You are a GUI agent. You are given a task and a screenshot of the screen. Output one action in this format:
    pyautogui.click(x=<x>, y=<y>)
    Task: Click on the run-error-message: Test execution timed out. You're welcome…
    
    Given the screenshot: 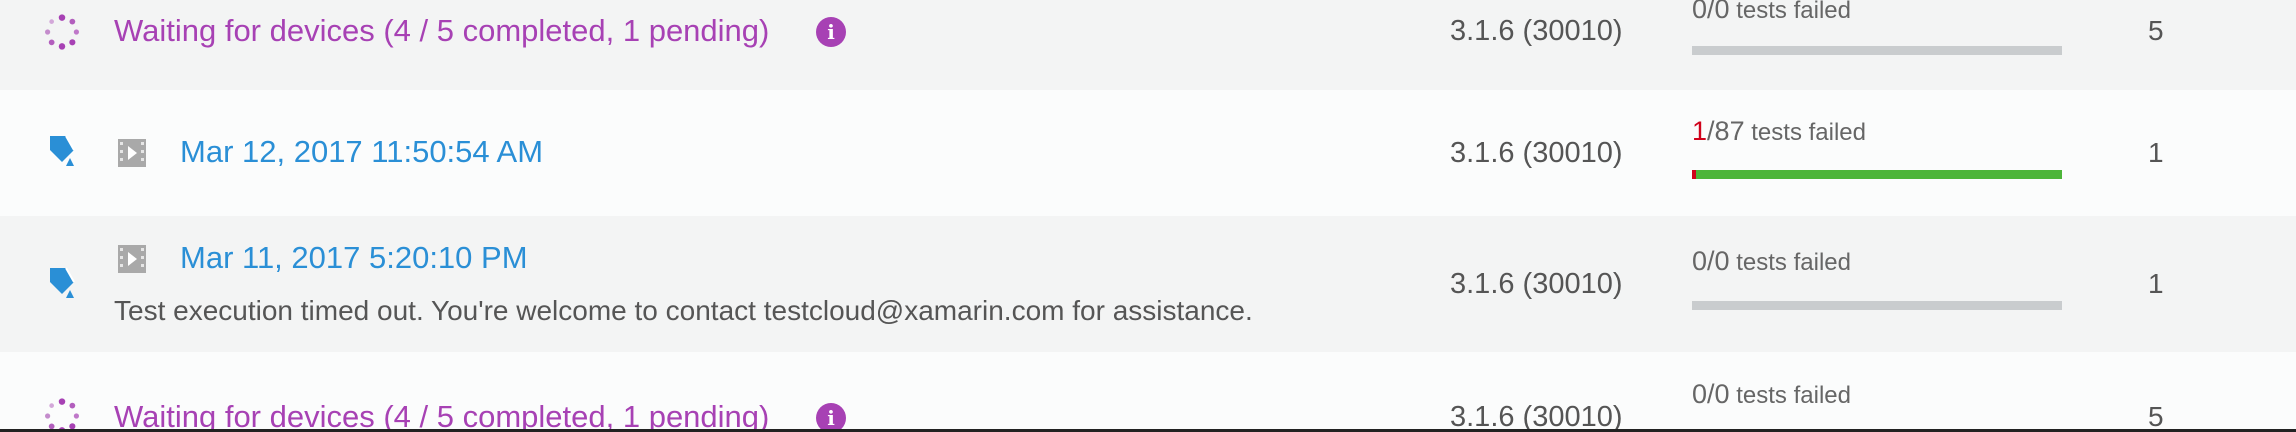 What is the action you would take?
    pyautogui.click(x=683, y=310)
    